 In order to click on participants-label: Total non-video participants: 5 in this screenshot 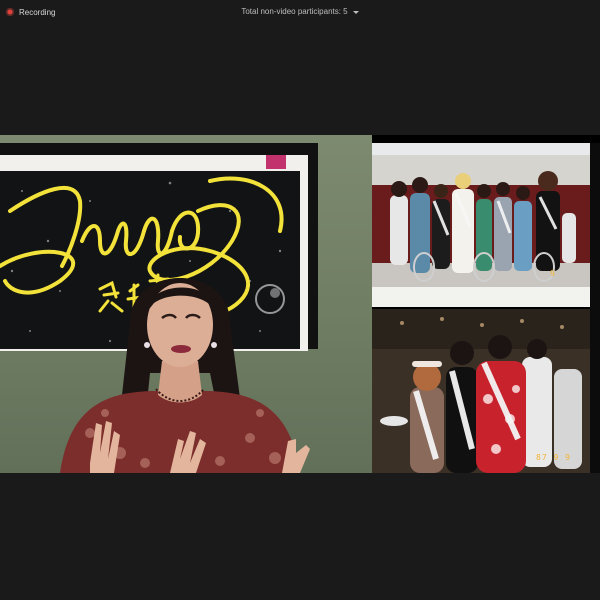, I will do `click(294, 11)`.